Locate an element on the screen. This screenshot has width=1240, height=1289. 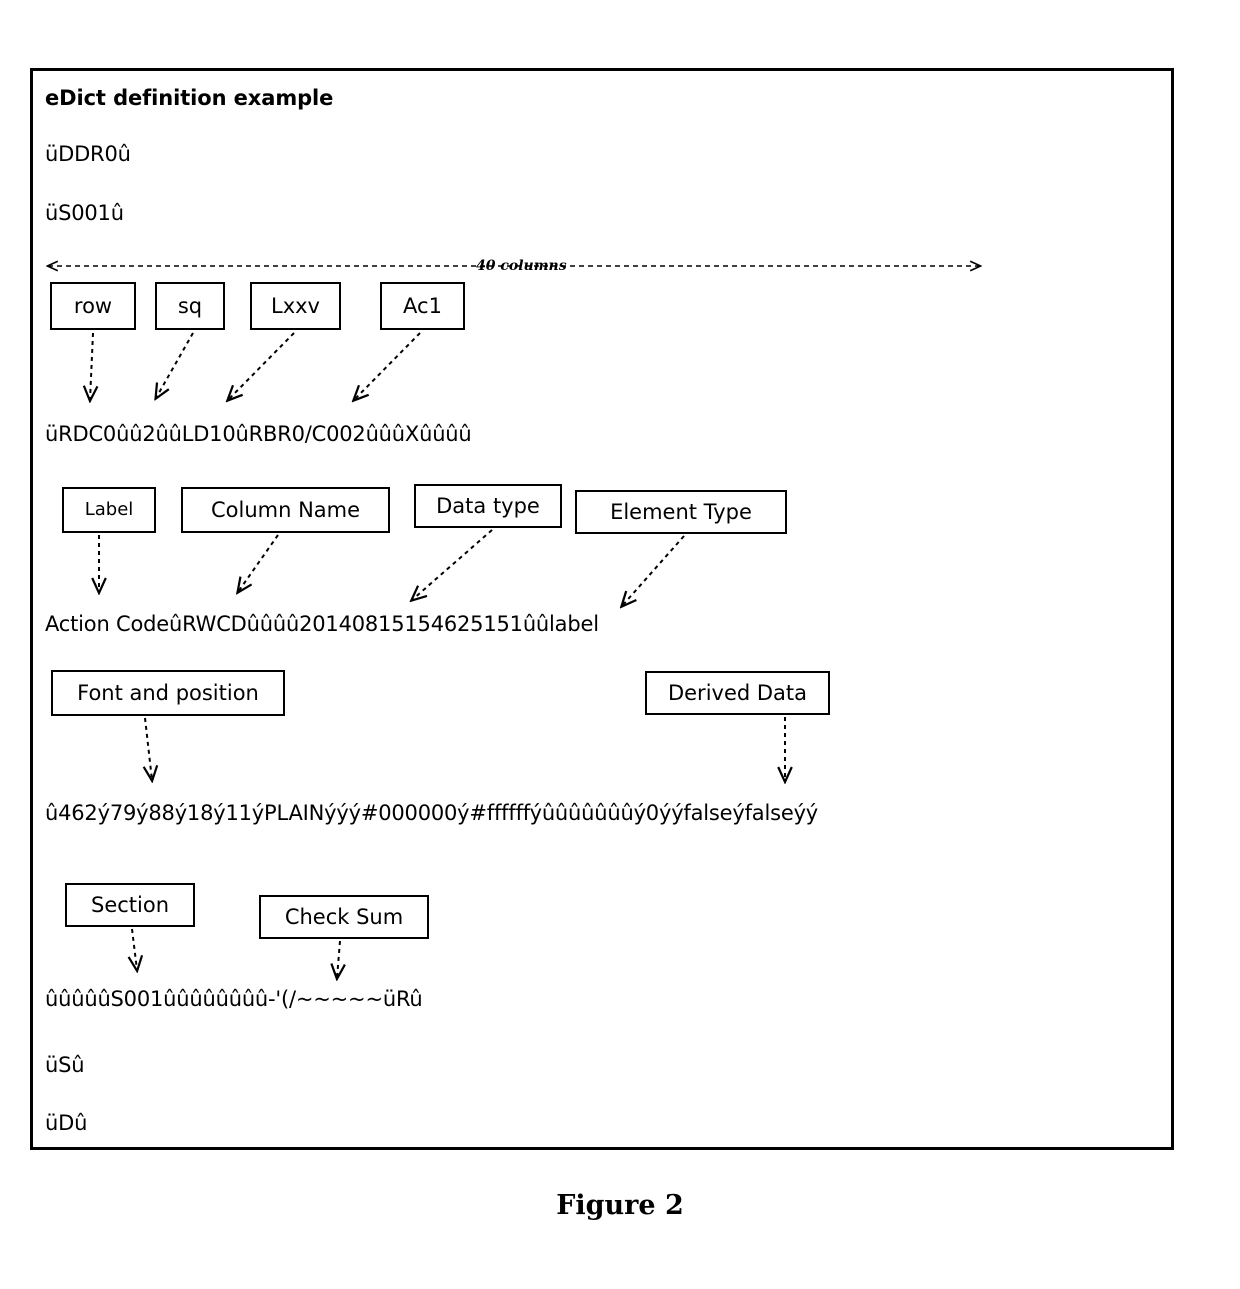
callout-box-lxxv-label: Lxxv is located at coordinates (295, 305).